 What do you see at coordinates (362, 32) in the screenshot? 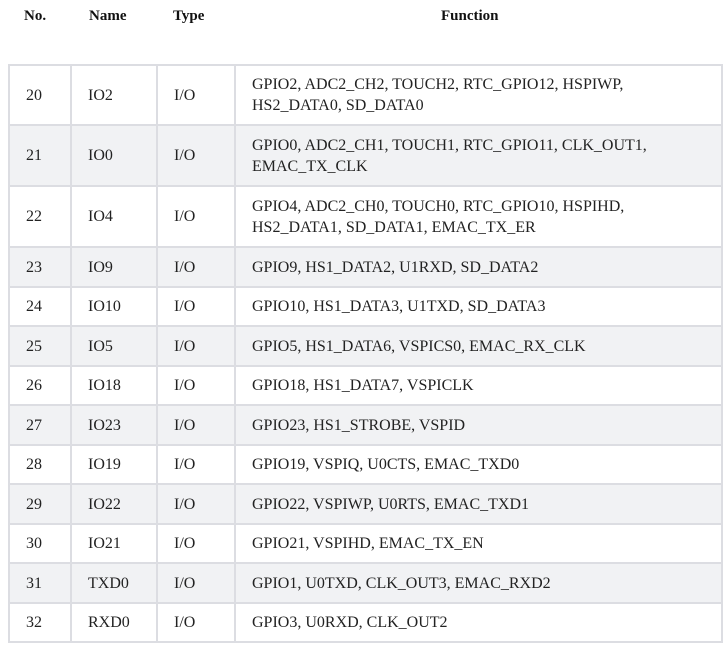
I see `table-header: No. Name Type Function` at bounding box center [362, 32].